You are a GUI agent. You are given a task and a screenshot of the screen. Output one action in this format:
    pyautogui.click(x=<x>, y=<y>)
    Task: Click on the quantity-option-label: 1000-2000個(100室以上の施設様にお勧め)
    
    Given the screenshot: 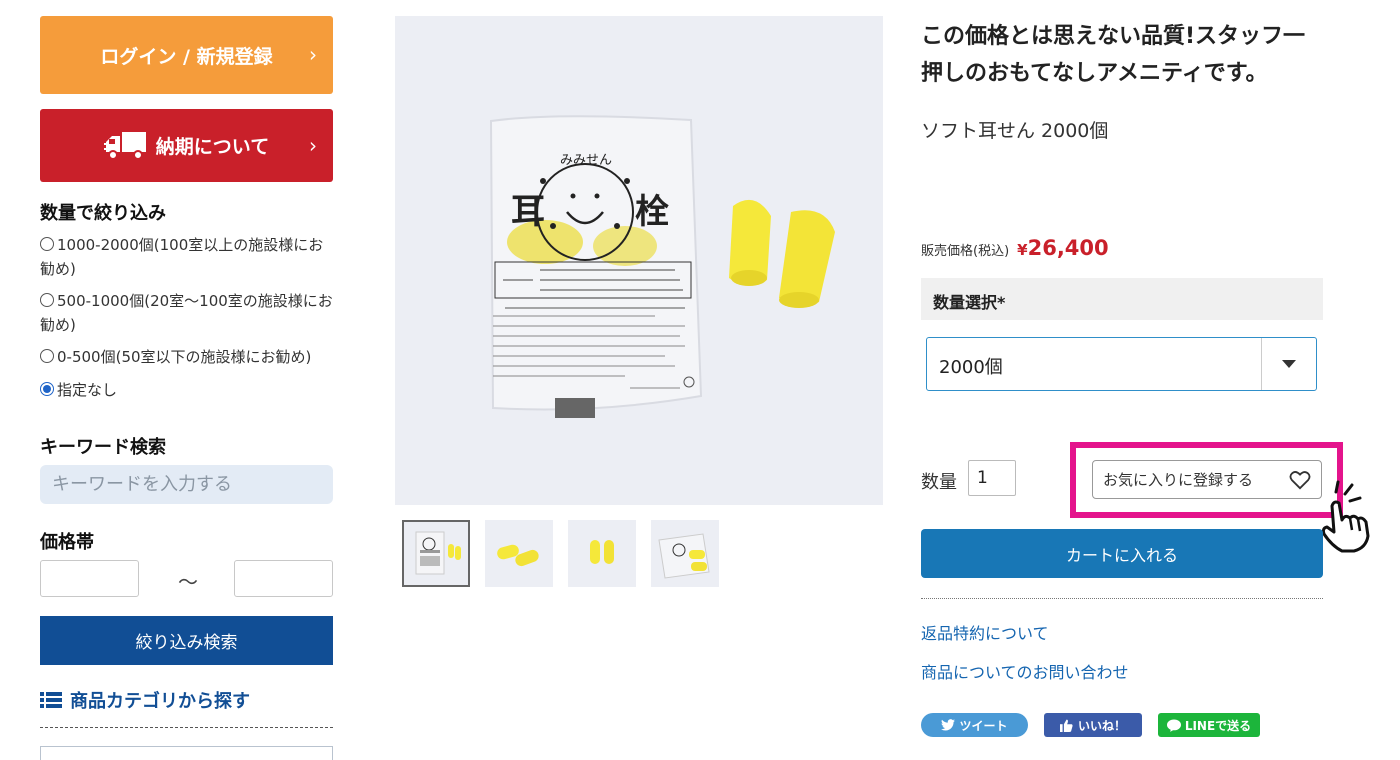 What is the action you would take?
    pyautogui.click(x=182, y=257)
    